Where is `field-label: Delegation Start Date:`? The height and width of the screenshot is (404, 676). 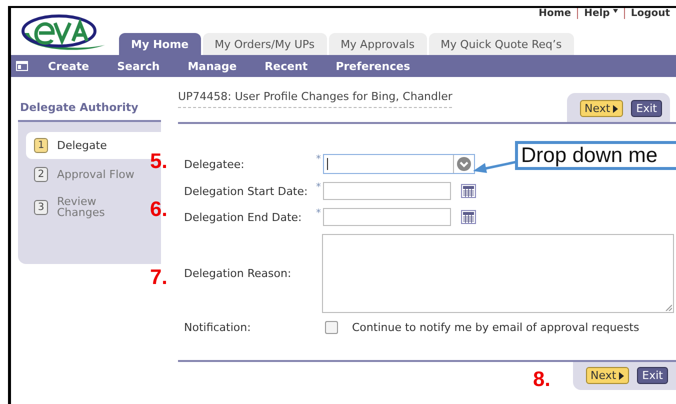 field-label: Delegation Start Date: is located at coordinates (246, 191).